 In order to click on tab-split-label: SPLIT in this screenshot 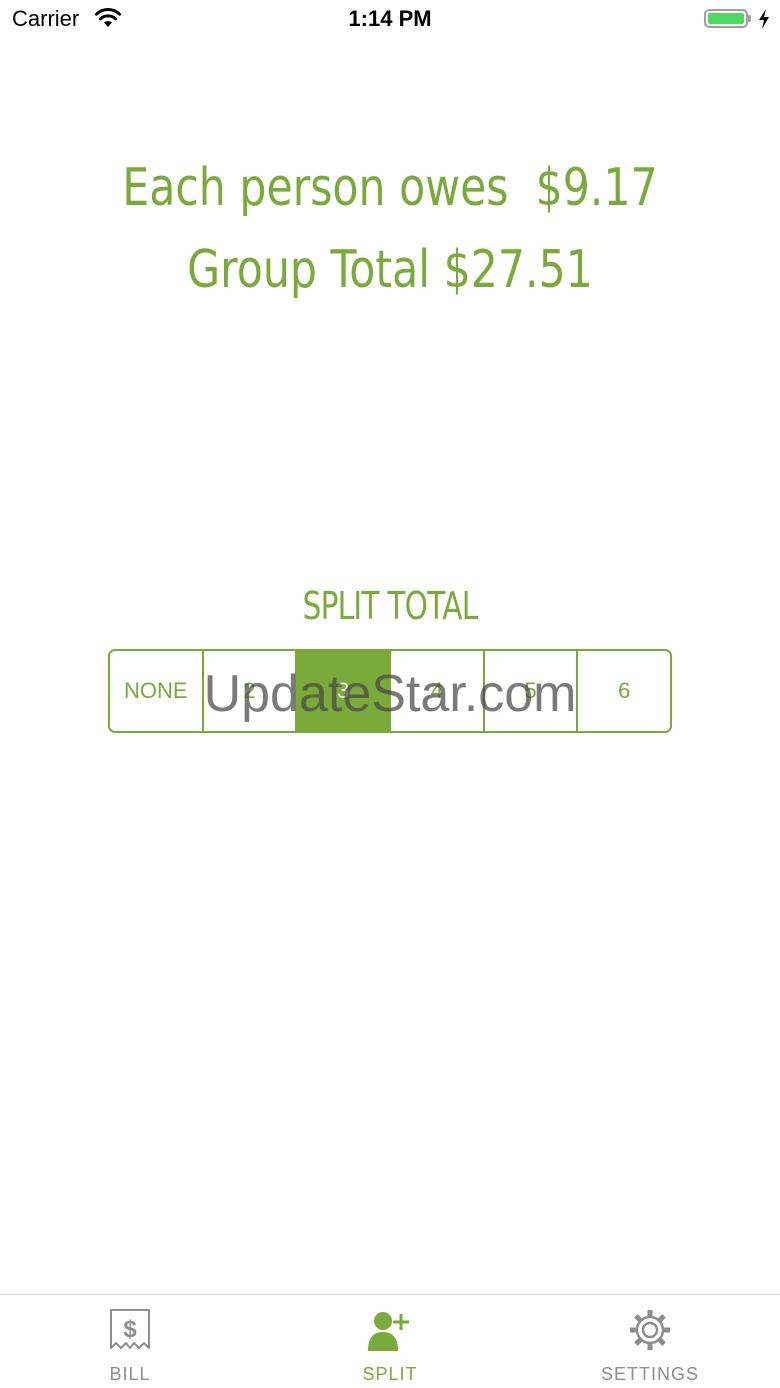, I will do `click(390, 1374)`.